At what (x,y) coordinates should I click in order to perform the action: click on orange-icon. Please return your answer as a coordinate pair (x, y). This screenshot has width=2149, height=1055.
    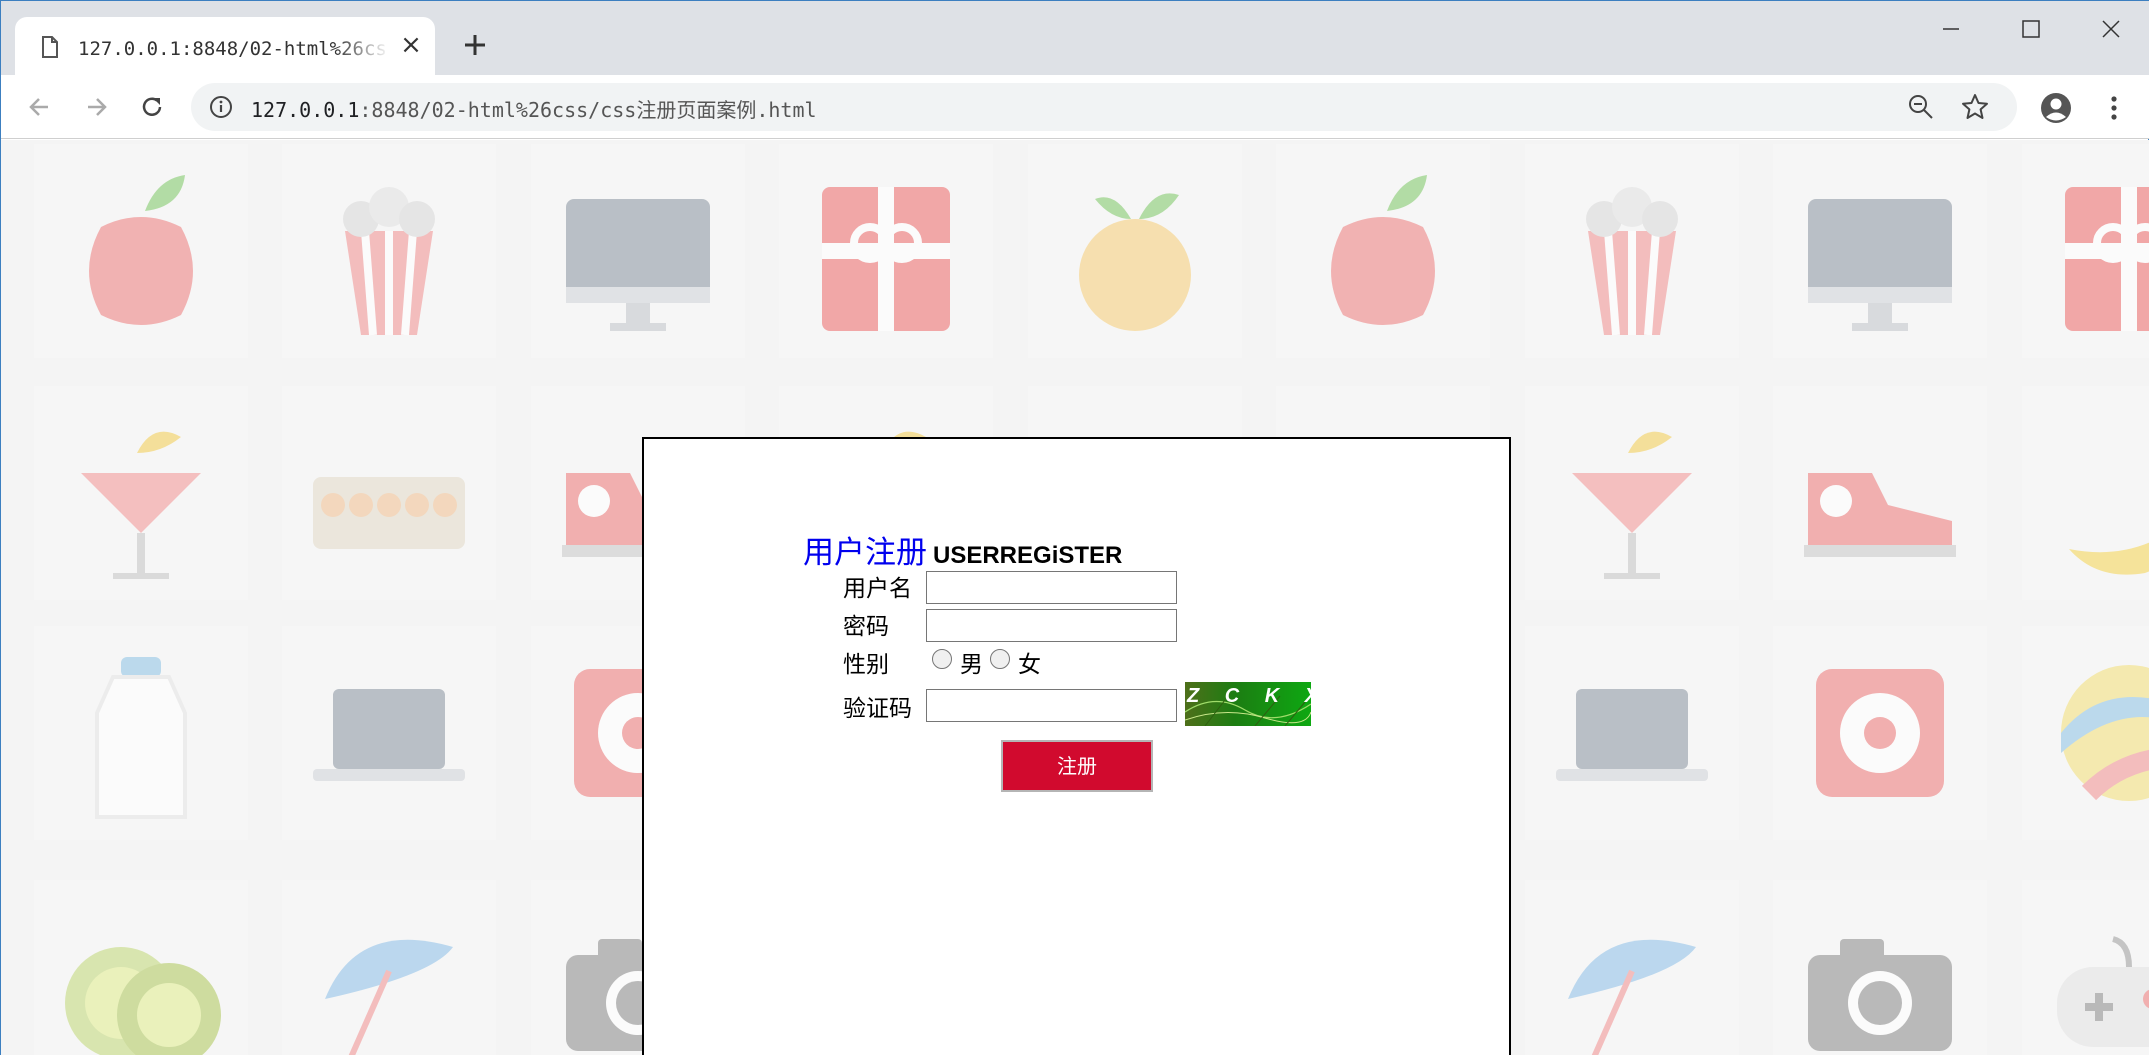
    Looking at the image, I should click on (1135, 262).